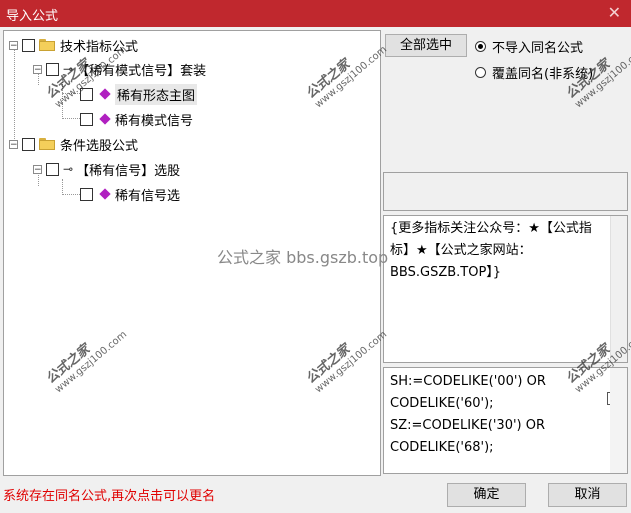  I want to click on tree-node-stock-selection: − 条件选股公式, so click(73, 144).